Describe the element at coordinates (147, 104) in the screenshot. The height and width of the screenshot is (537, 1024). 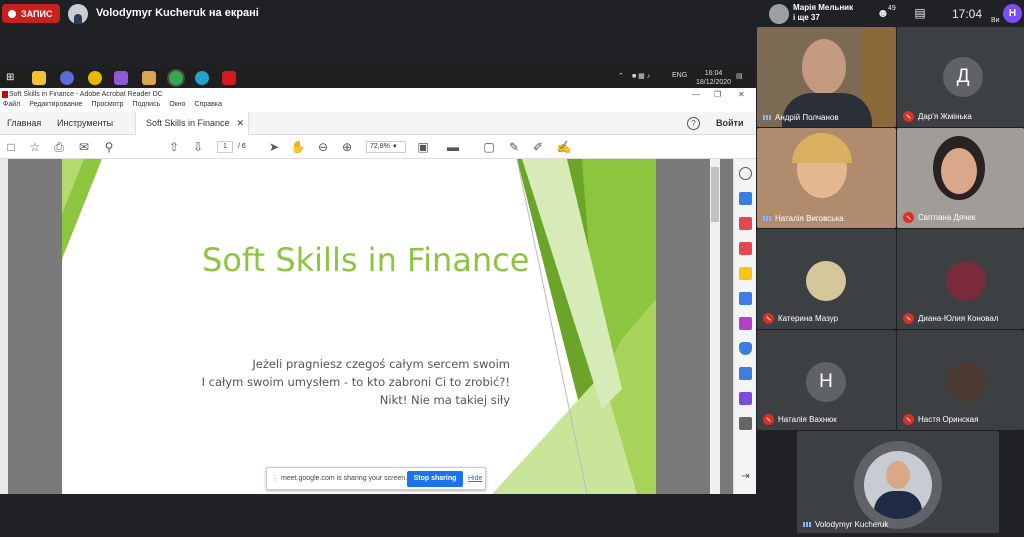
I see `menu-item: Подпись` at that location.